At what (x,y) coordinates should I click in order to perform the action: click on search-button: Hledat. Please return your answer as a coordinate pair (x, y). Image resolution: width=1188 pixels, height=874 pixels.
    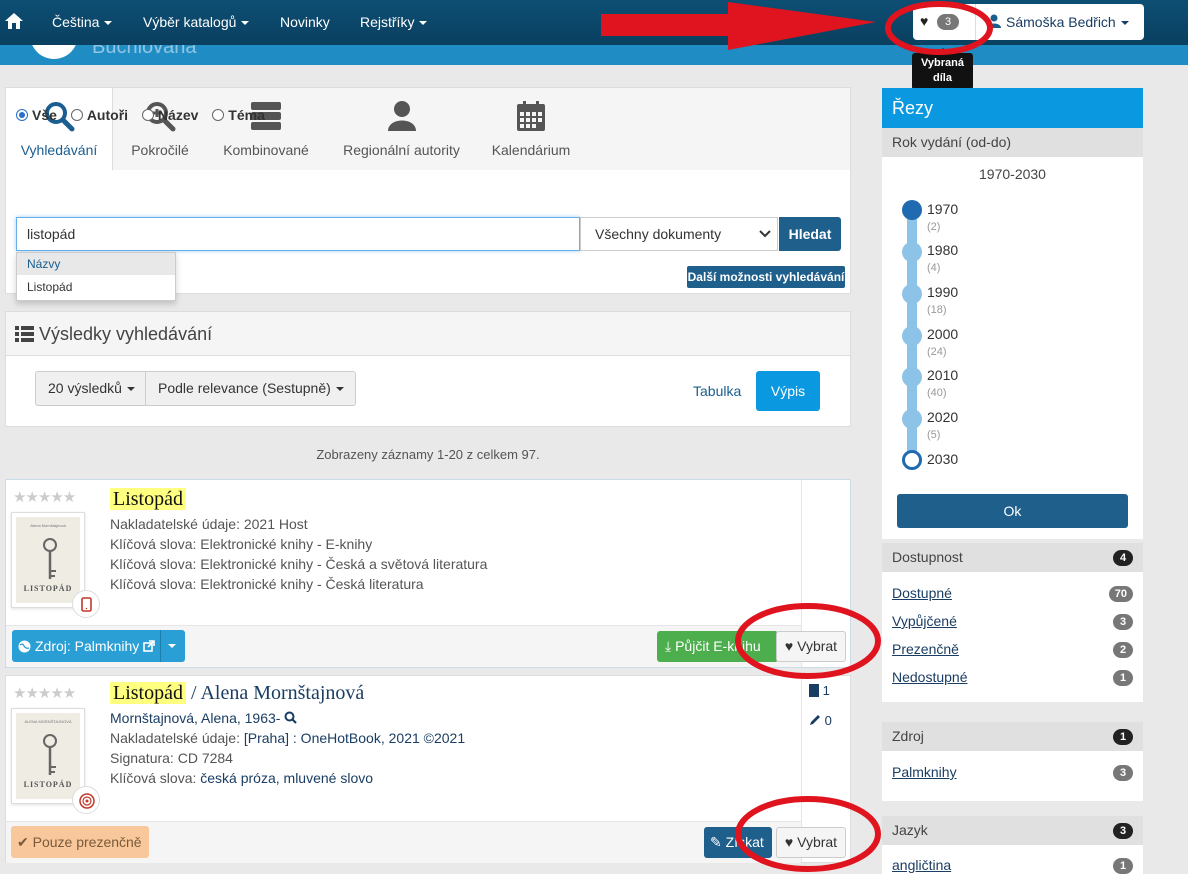
    Looking at the image, I should click on (810, 234).